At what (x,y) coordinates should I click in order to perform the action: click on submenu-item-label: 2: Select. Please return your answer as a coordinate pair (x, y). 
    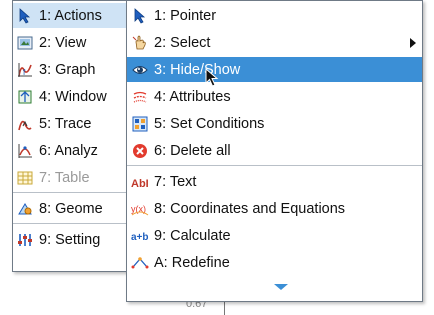
    Looking at the image, I should click on (182, 42).